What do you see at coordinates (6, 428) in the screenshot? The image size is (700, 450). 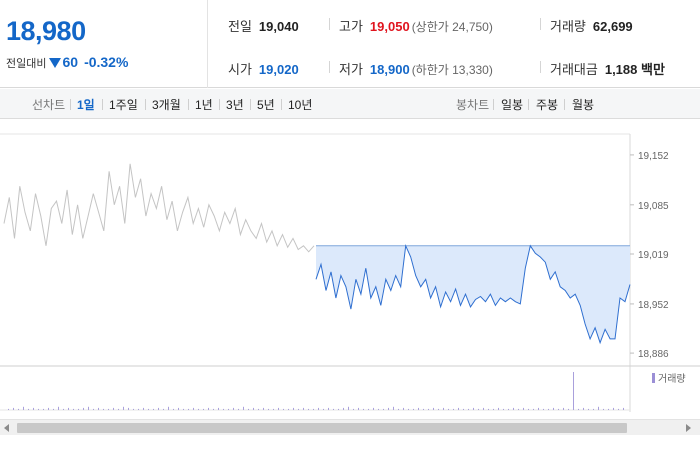 I see `scroll-left-arrow-icon` at bounding box center [6, 428].